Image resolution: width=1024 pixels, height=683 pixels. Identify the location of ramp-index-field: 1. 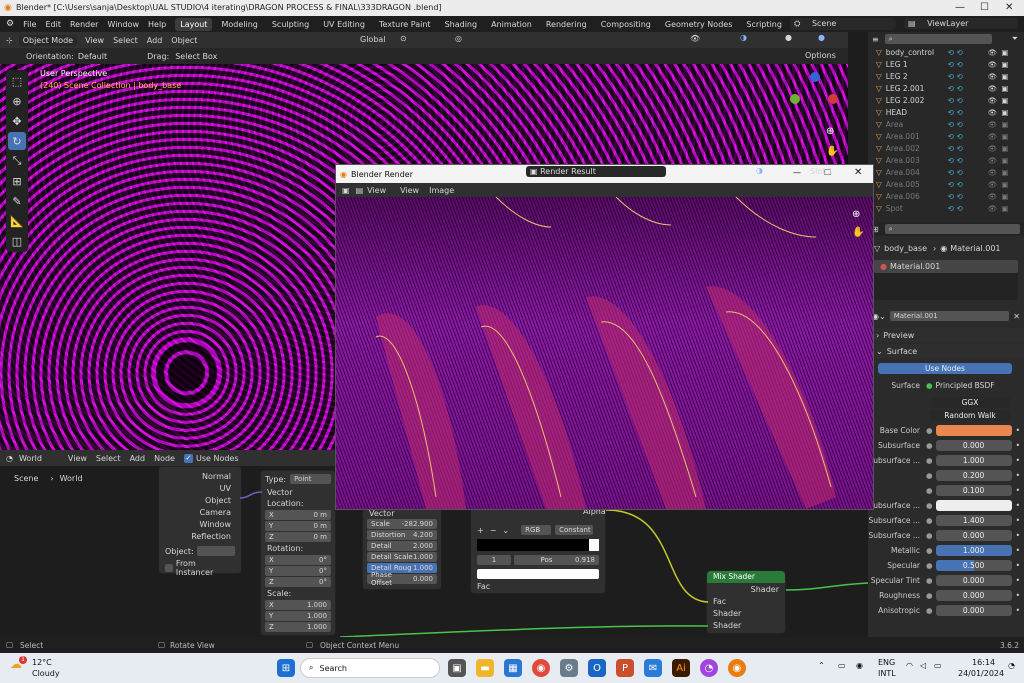
(494, 560).